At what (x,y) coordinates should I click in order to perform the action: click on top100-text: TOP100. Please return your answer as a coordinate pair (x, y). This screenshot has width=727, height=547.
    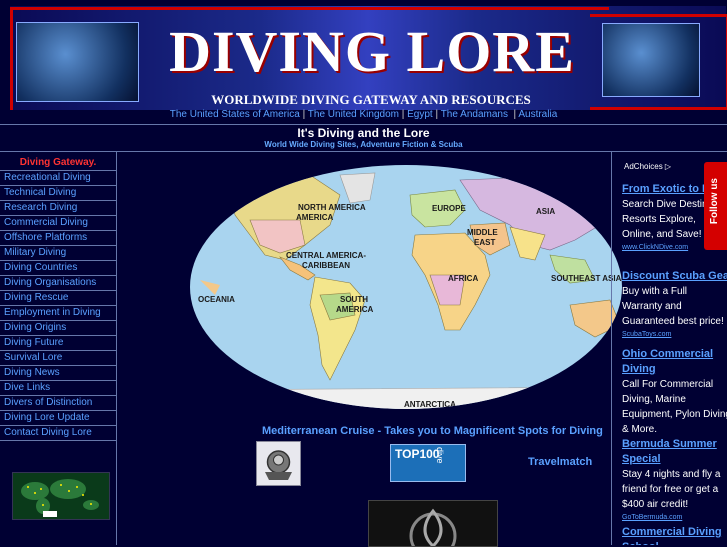
    Looking at the image, I should click on (417, 454).